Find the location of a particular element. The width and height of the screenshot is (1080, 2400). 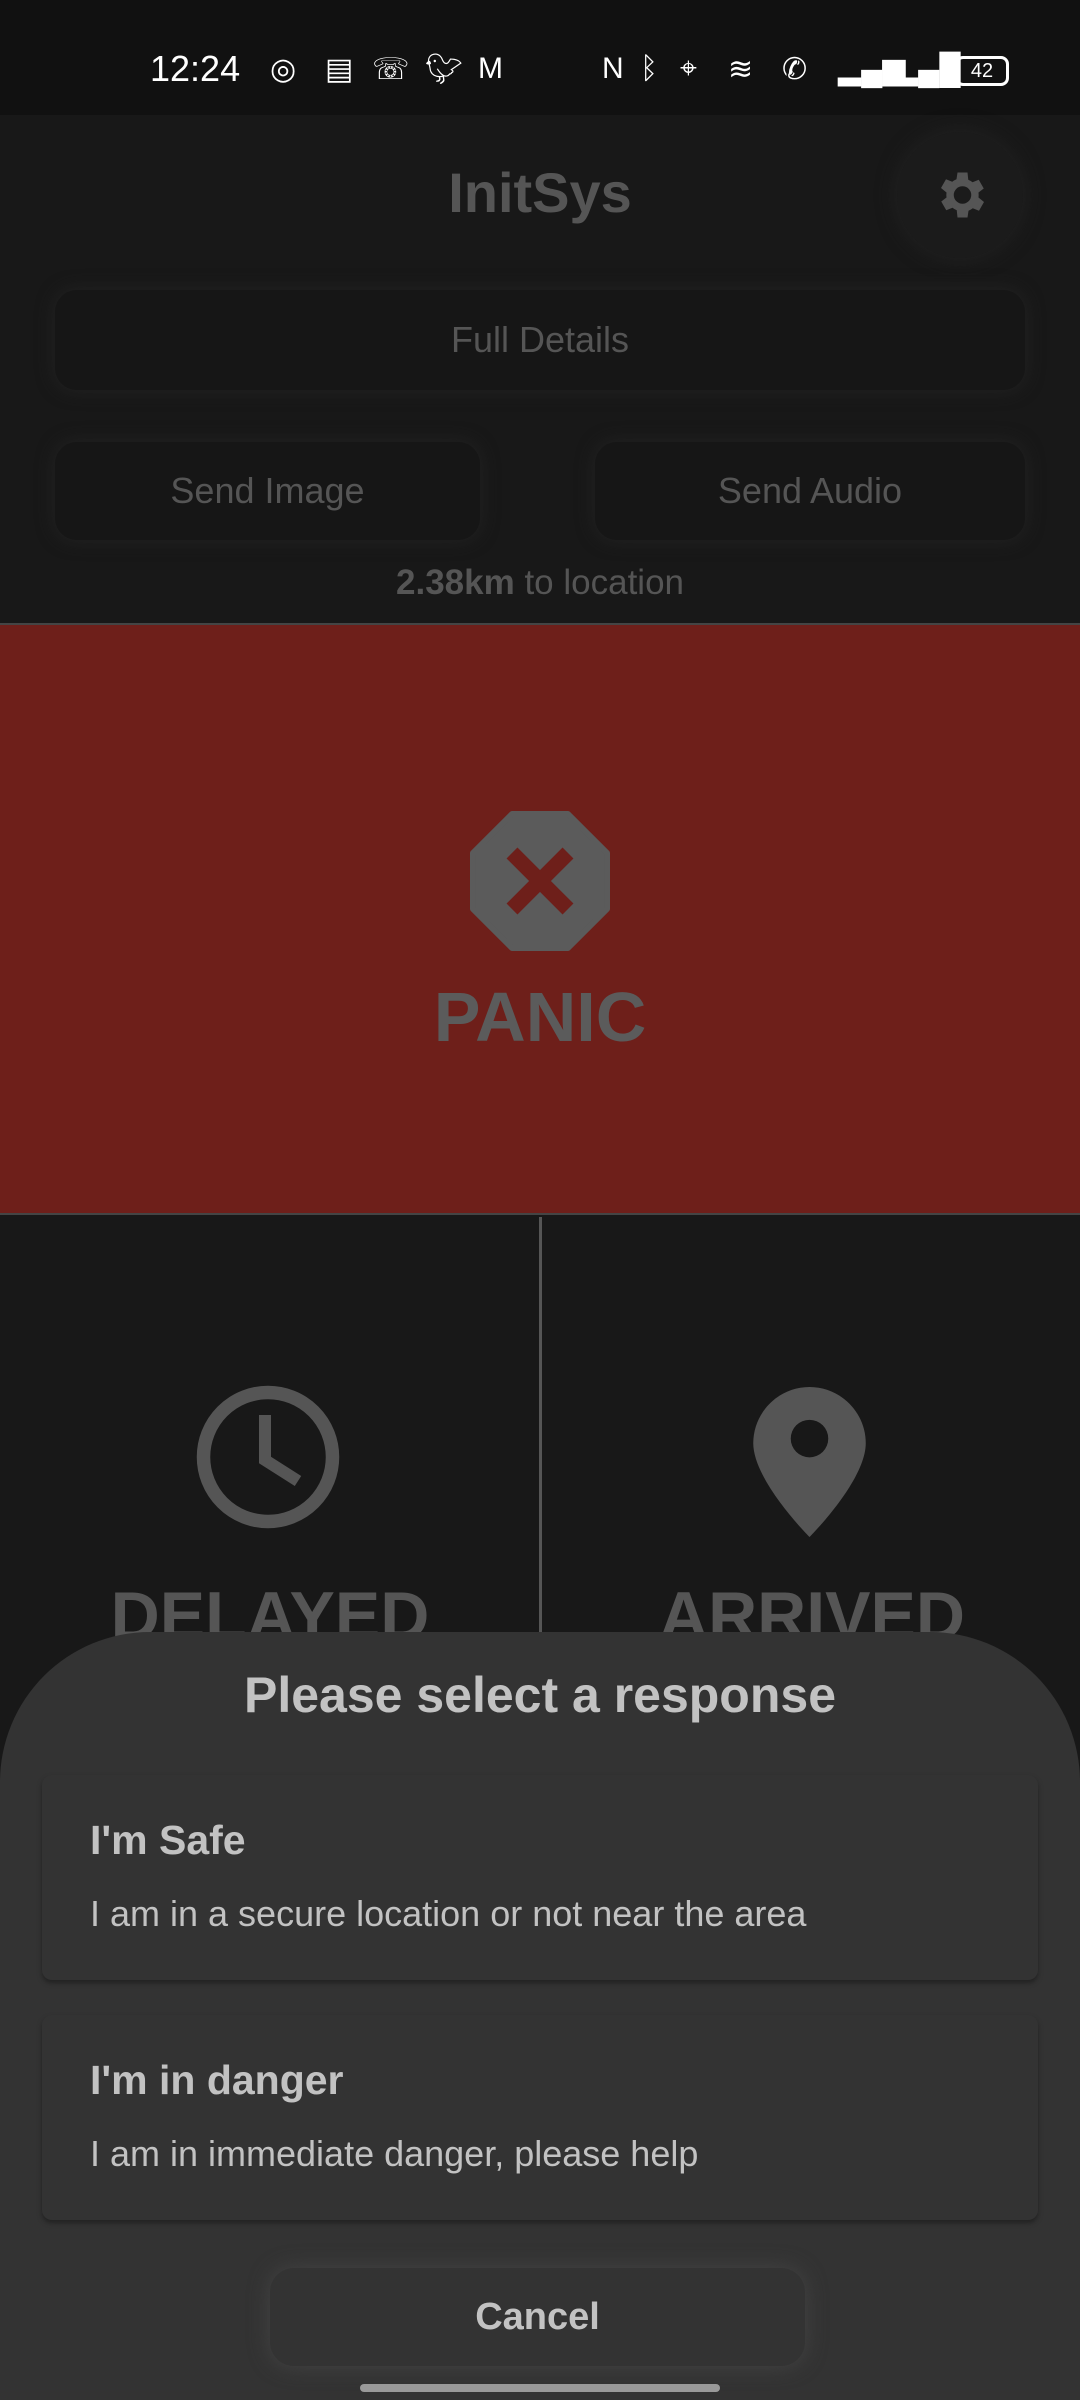

status-time: 12:24 is located at coordinates (195, 68).